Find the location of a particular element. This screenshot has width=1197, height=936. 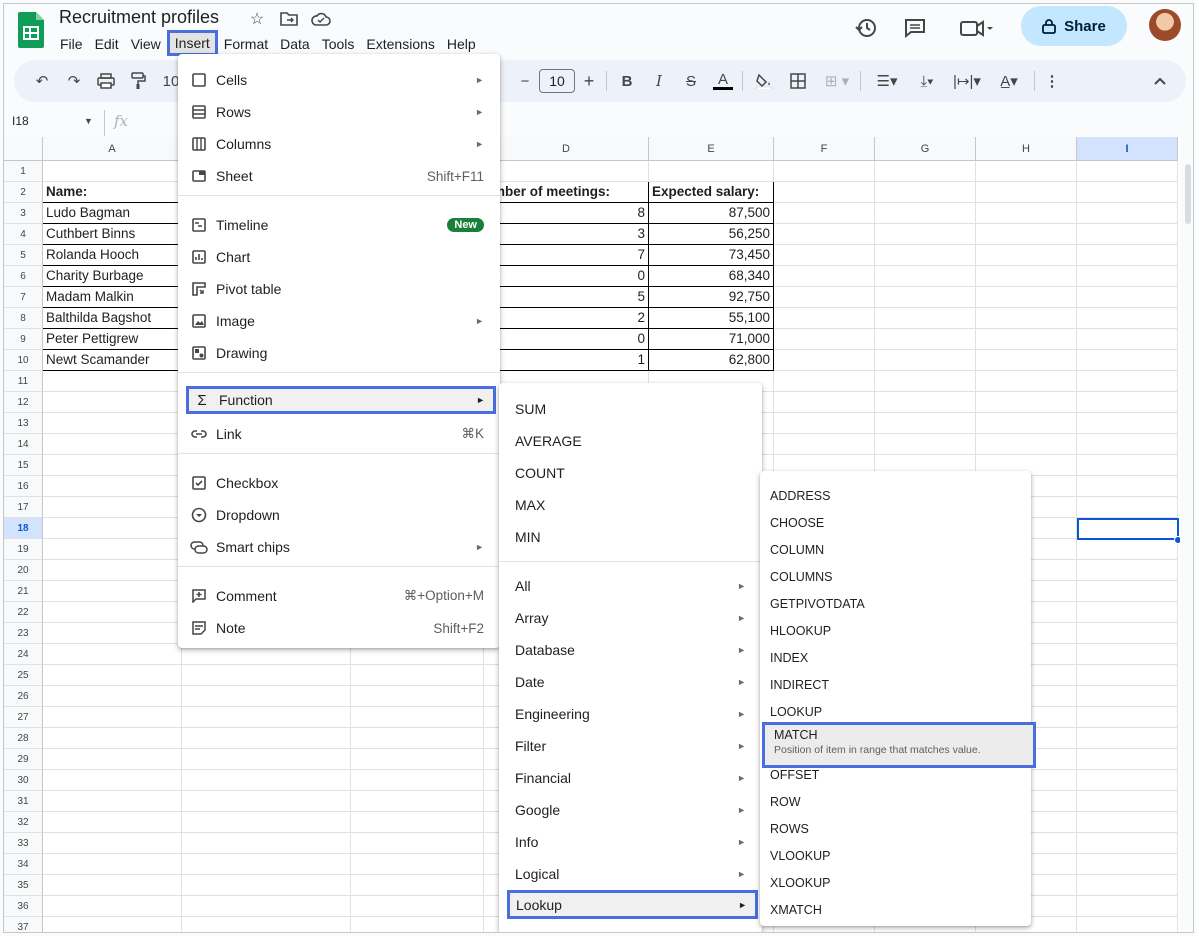

italic-icon: I is located at coordinates (659, 81).